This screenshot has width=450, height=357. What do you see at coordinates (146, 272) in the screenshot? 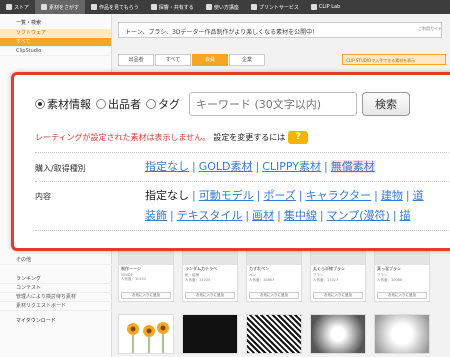
I see `list-item: 制作一ージ ISNIDE 人気度：10150 お気に入りに追加` at bounding box center [146, 272].